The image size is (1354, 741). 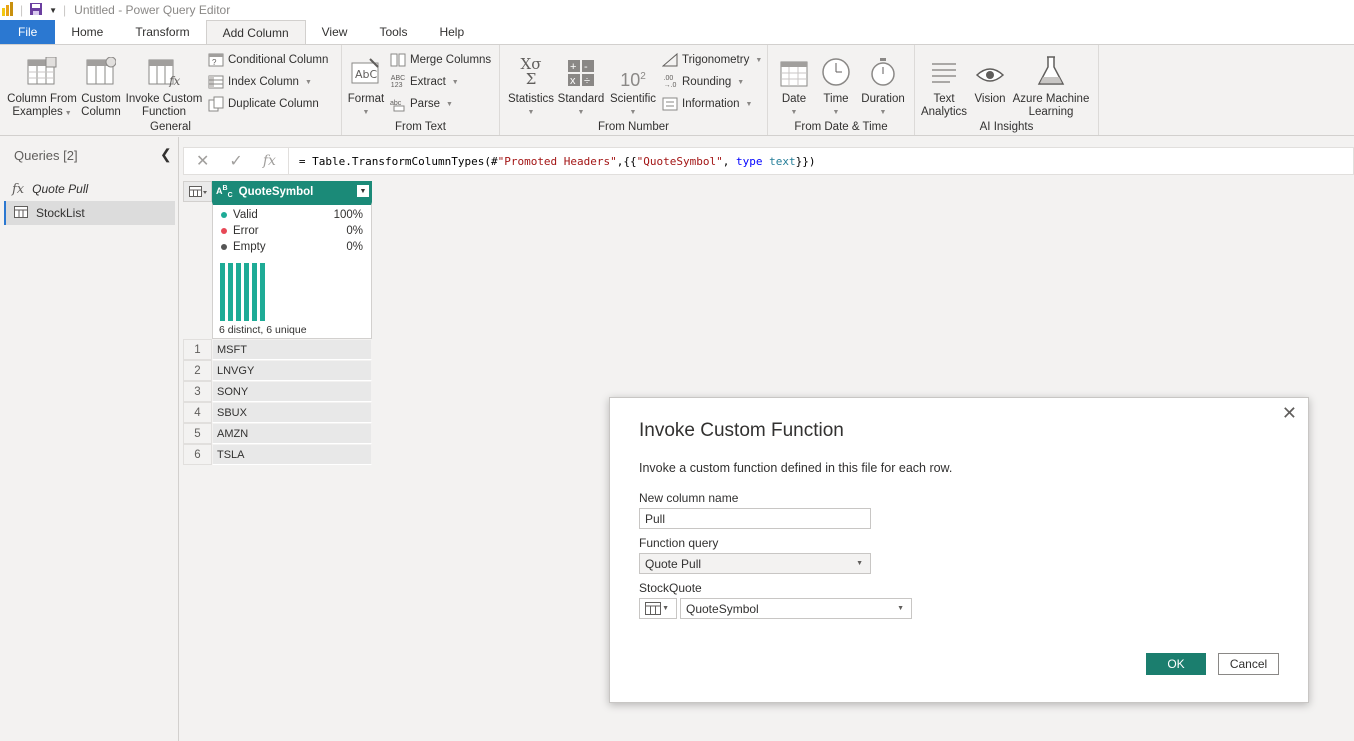 I want to click on tab-add-column: Add Column, so click(x=255, y=32).